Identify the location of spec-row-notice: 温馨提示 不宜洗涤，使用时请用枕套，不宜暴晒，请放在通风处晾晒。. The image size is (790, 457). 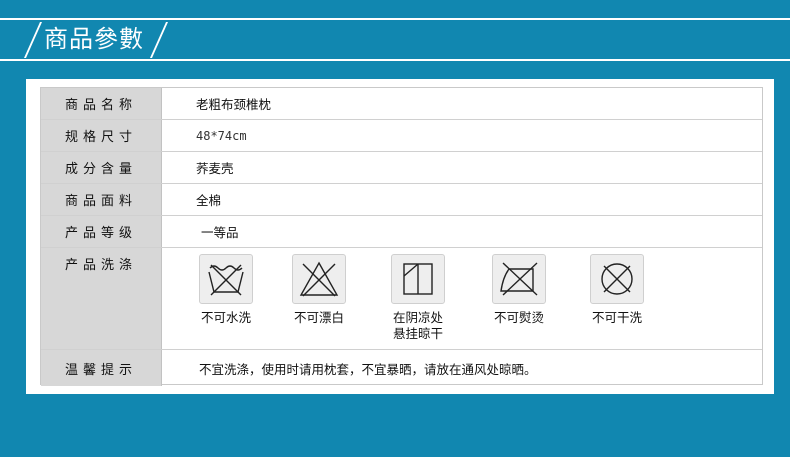
(401, 368).